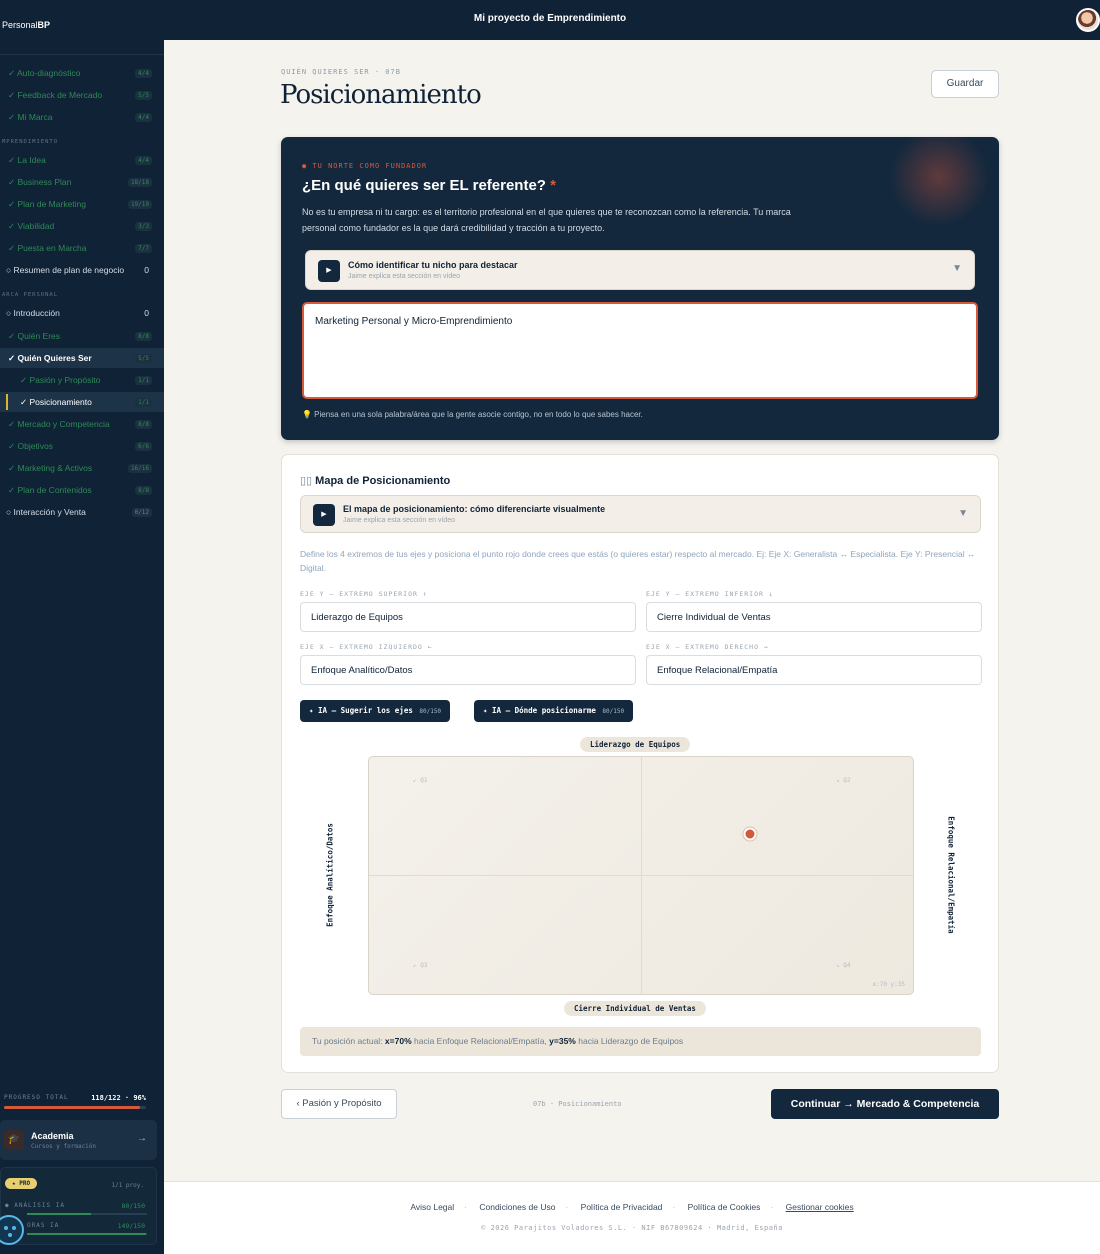 The width and height of the screenshot is (1100, 1254). What do you see at coordinates (710, 594) in the screenshot?
I see `y-bottom-label: EJE Y — EXTREMO INFERIOR ↓` at bounding box center [710, 594].